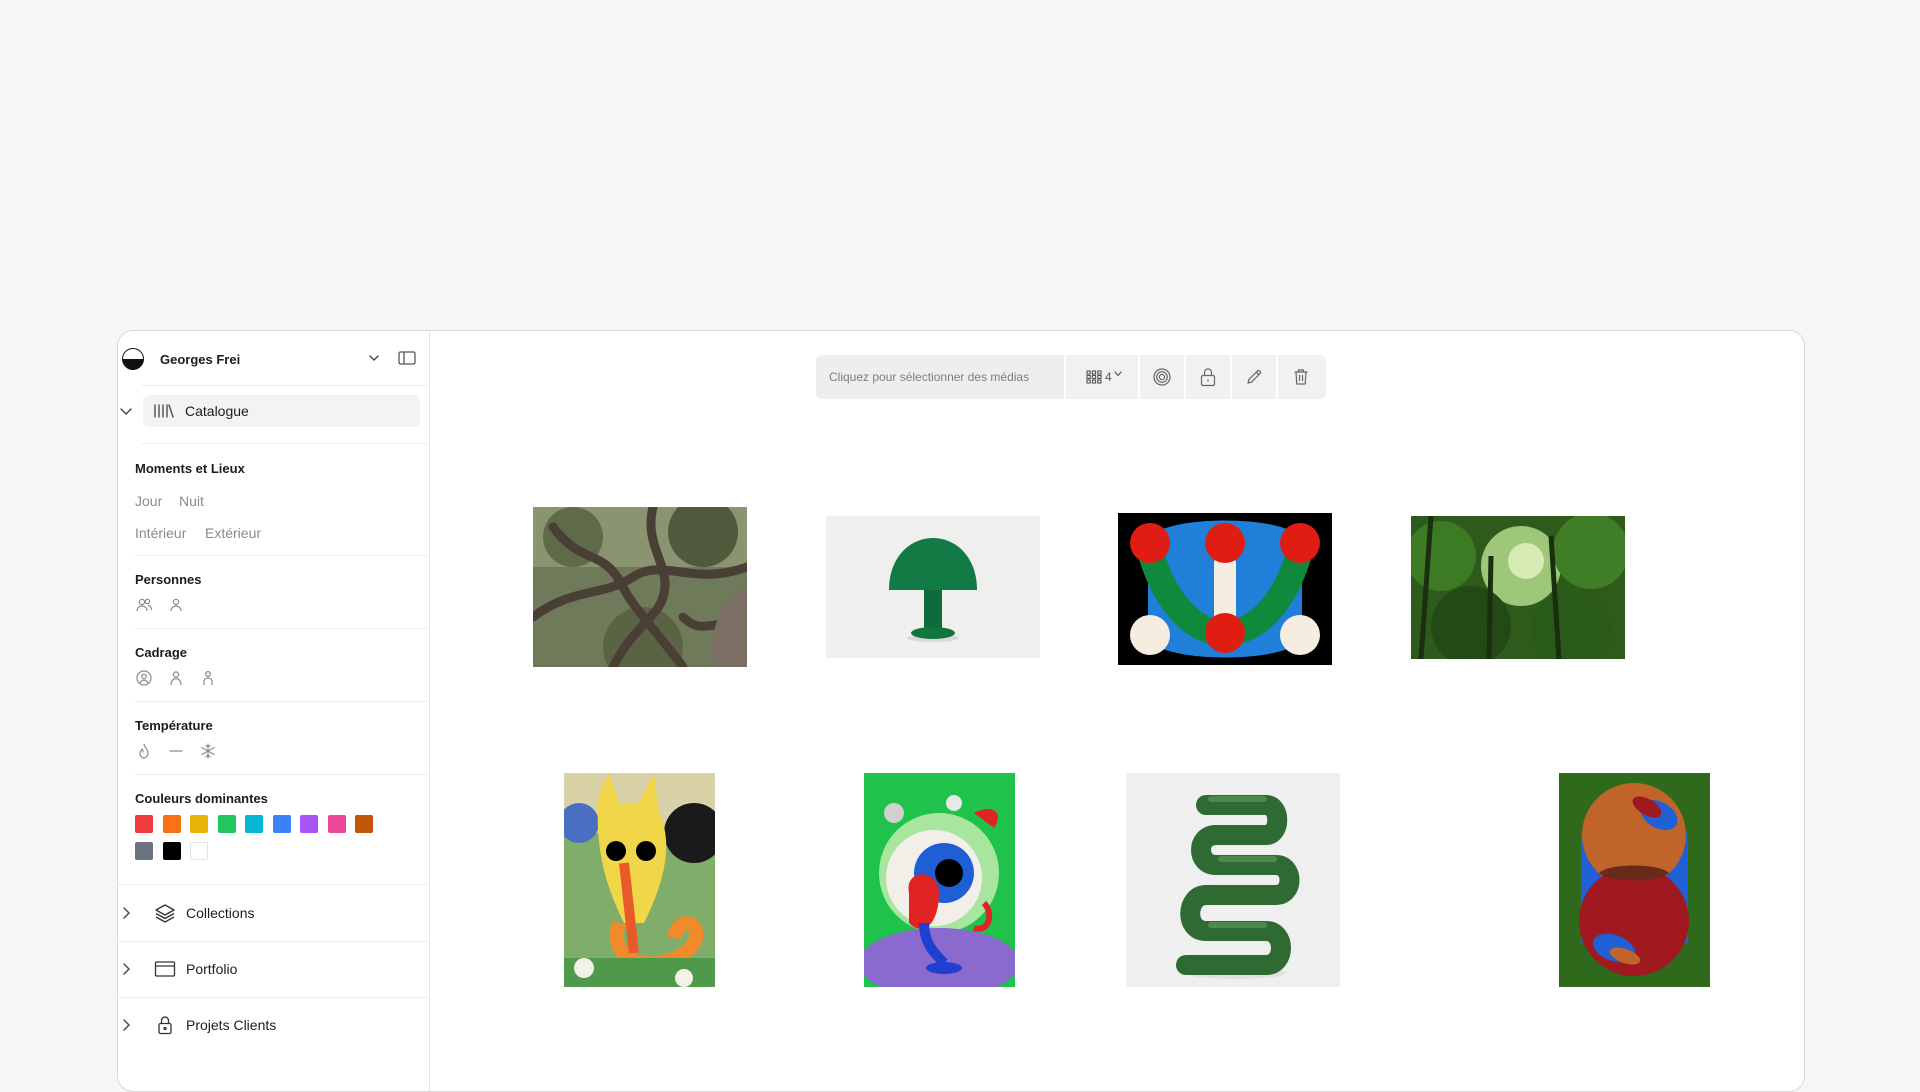 This screenshot has width=1920, height=1092. I want to click on sidebar-item-client-projects: Projets Clients, so click(271, 1025).